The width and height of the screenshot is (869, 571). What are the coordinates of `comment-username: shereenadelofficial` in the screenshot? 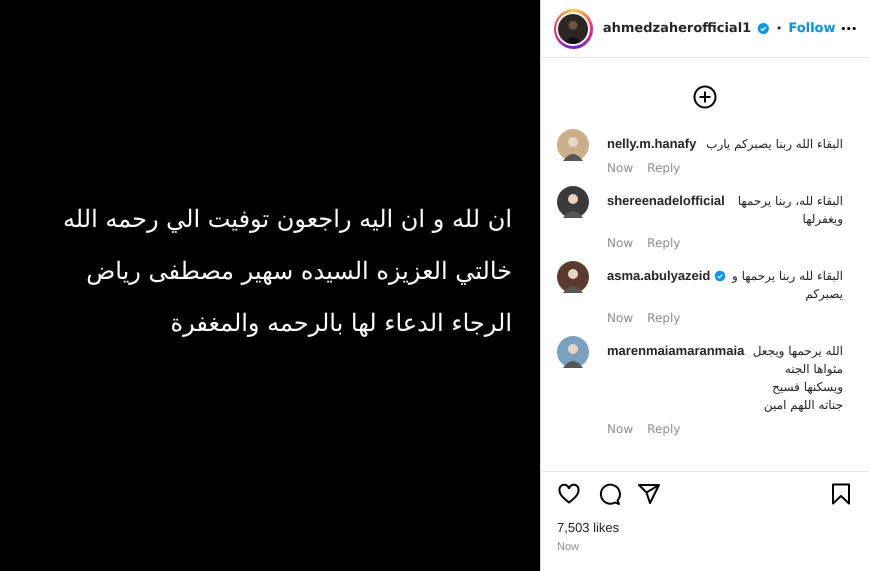 It's located at (666, 201).